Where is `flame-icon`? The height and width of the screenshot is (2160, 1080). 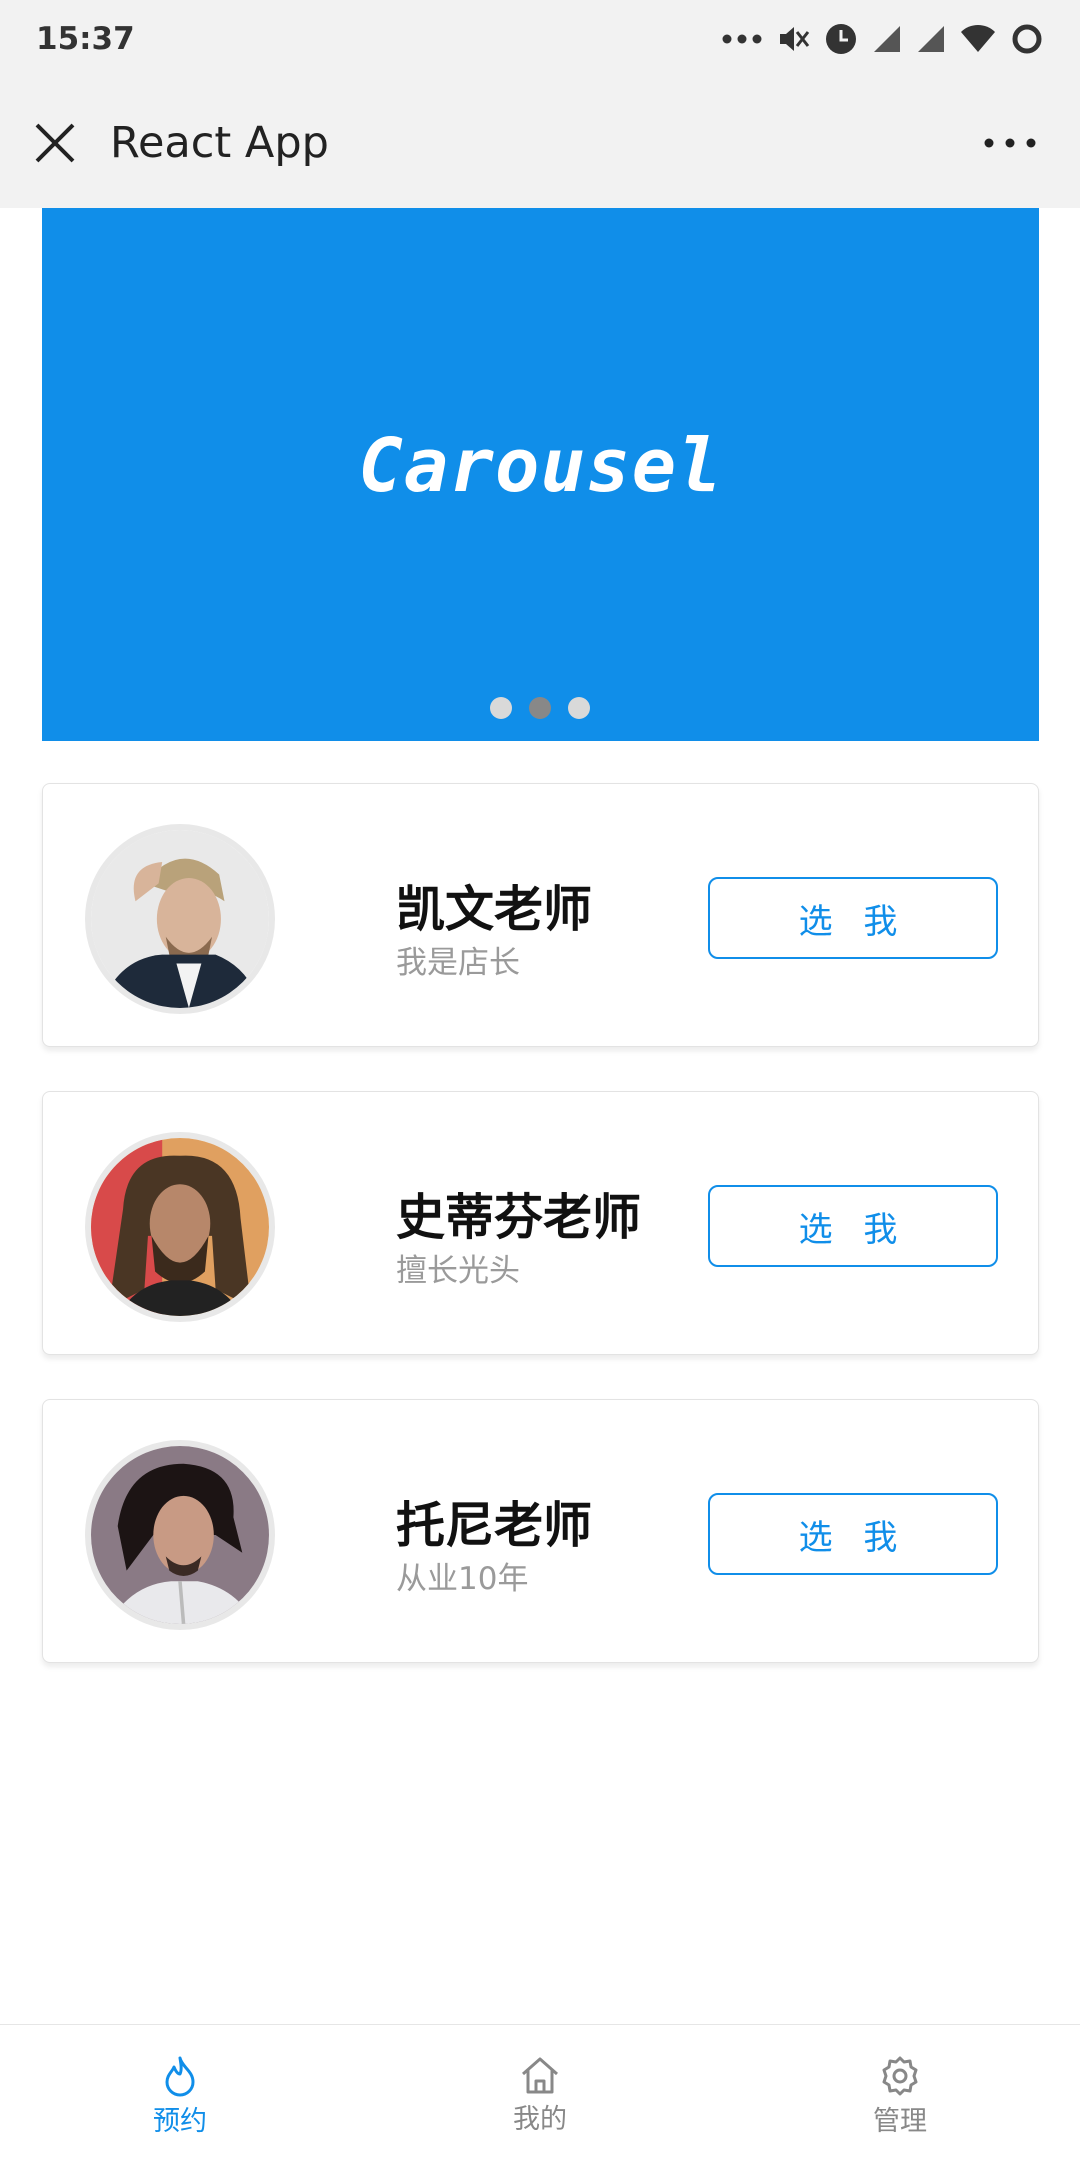
flame-icon is located at coordinates (180, 2076).